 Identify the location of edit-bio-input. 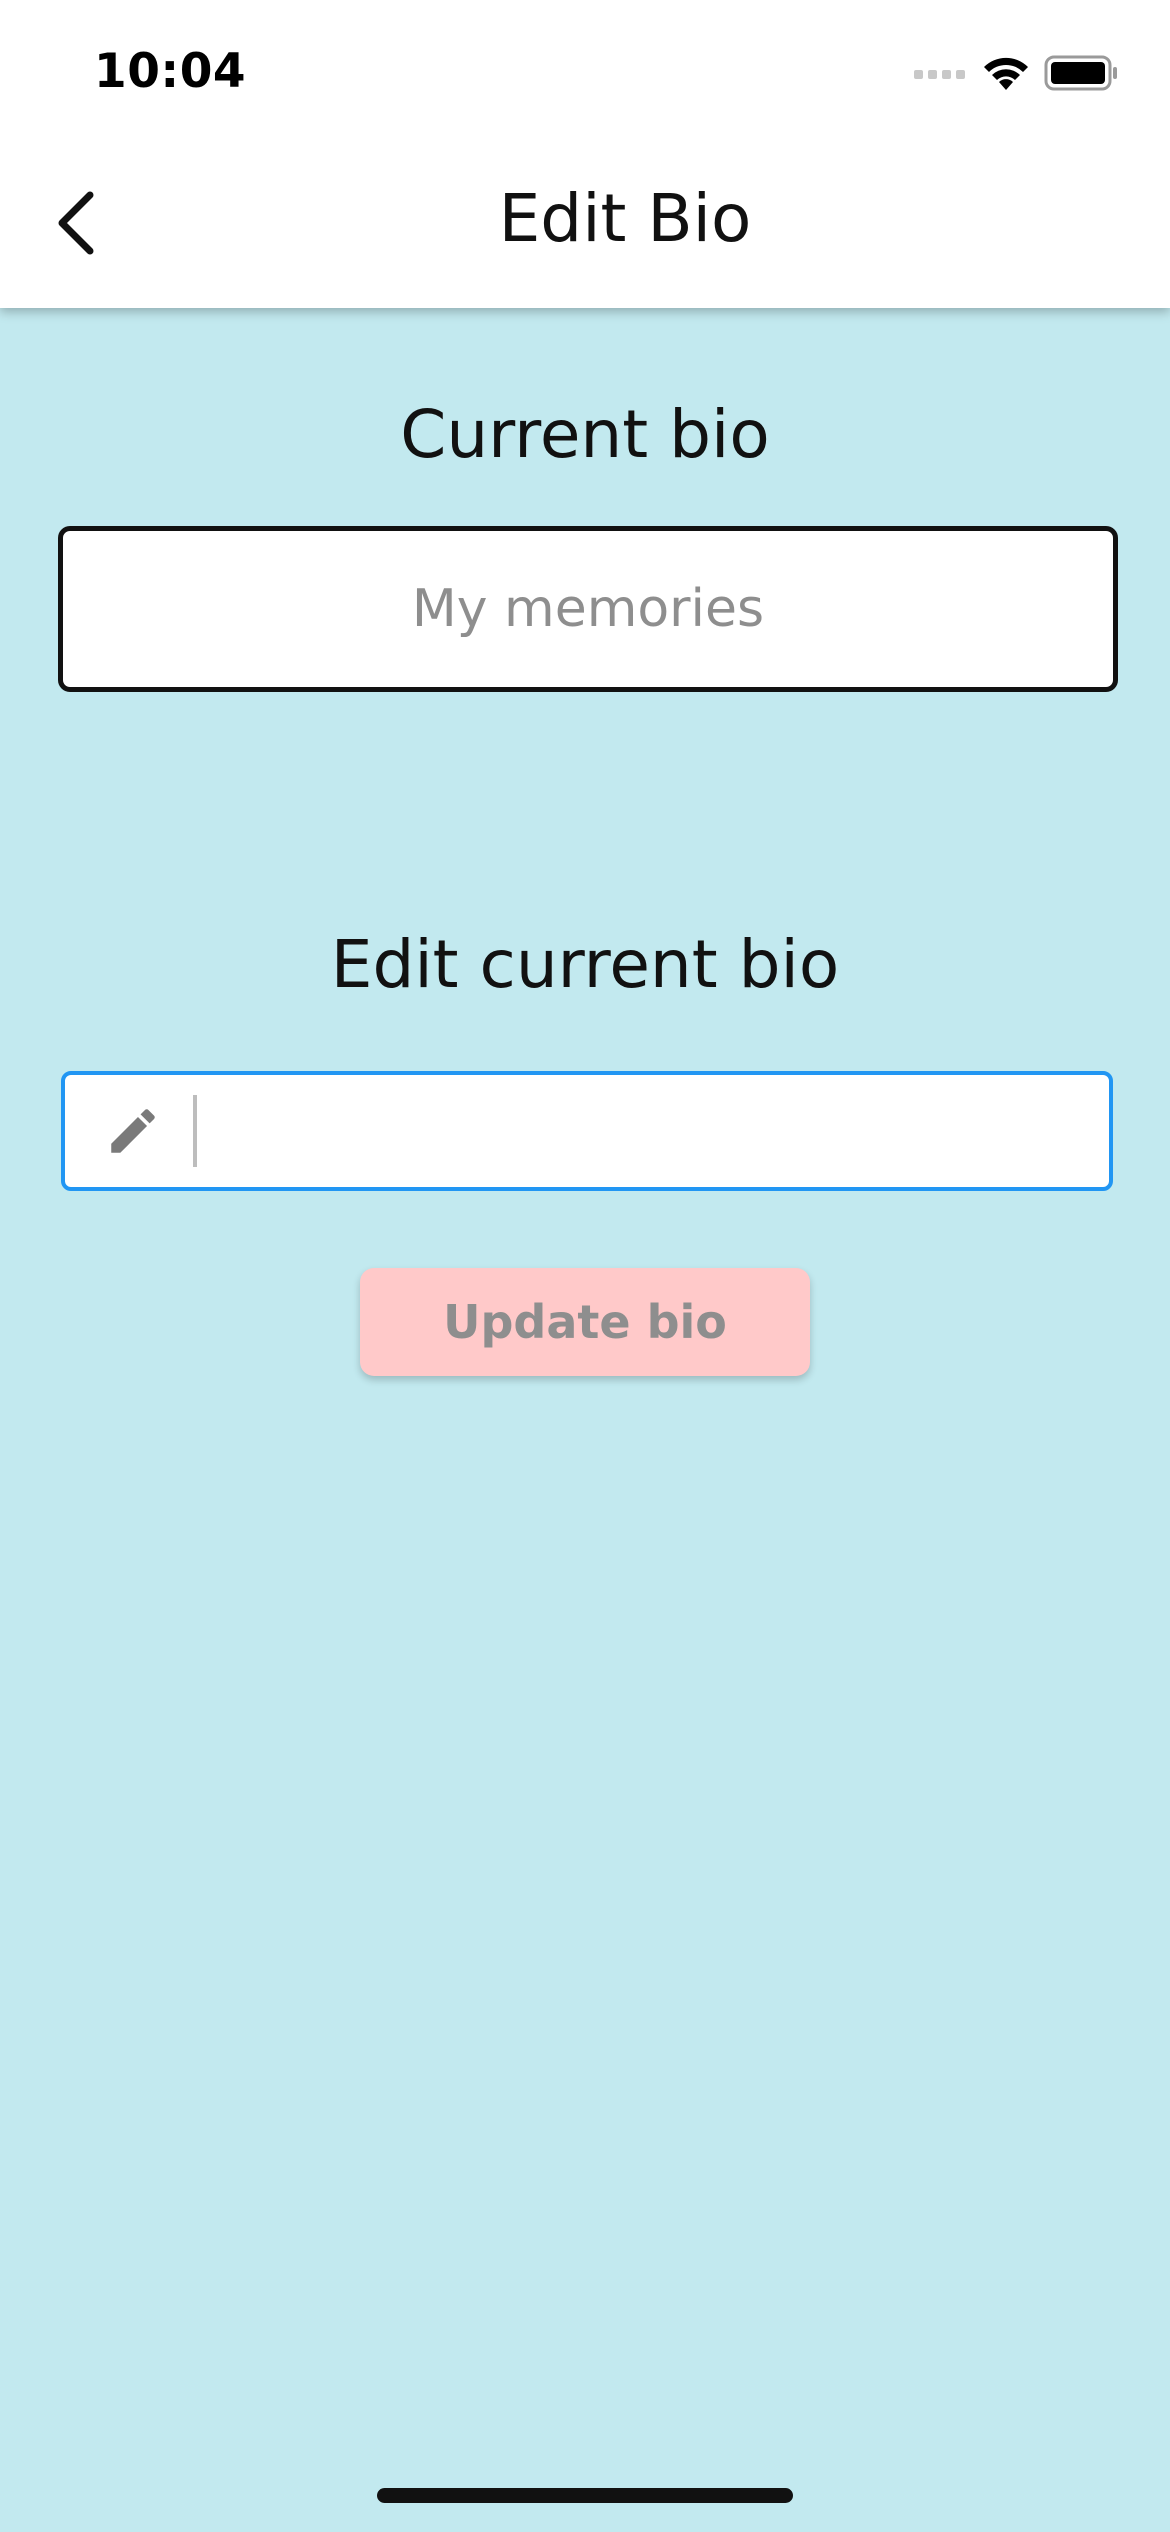
(636, 1131).